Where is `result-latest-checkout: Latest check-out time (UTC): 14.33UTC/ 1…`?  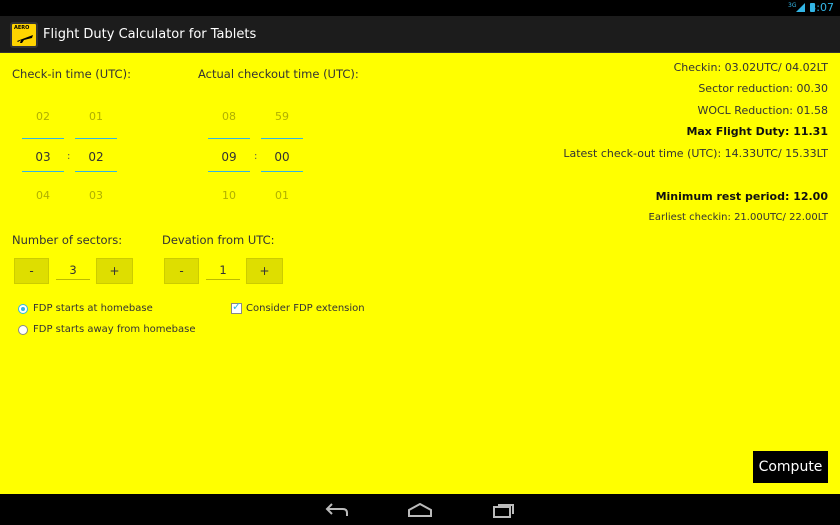 result-latest-checkout: Latest check-out time (UTC): 14.33UTC/ 1… is located at coordinates (695, 153).